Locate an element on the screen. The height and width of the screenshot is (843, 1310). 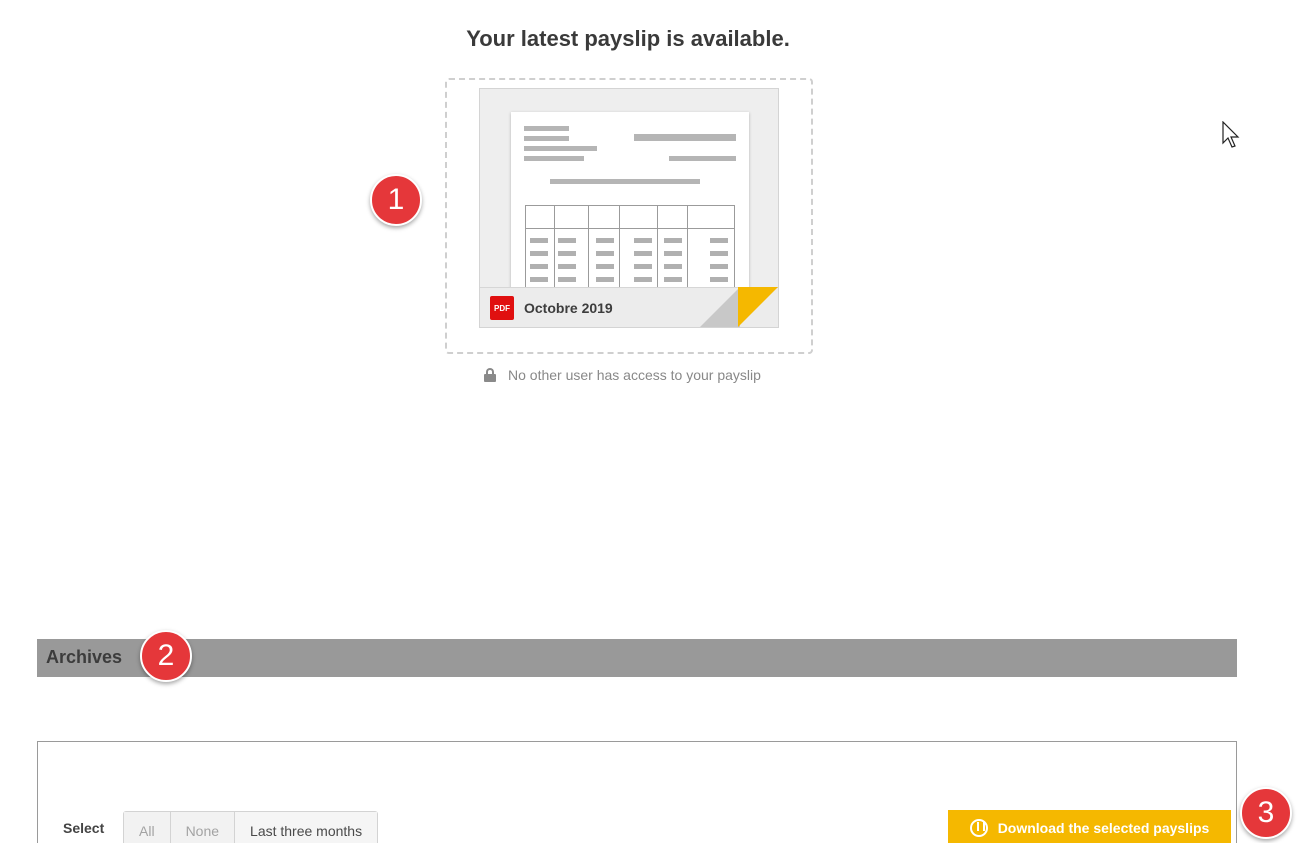
mouse-cursor-icon is located at coordinates (1231, 134).